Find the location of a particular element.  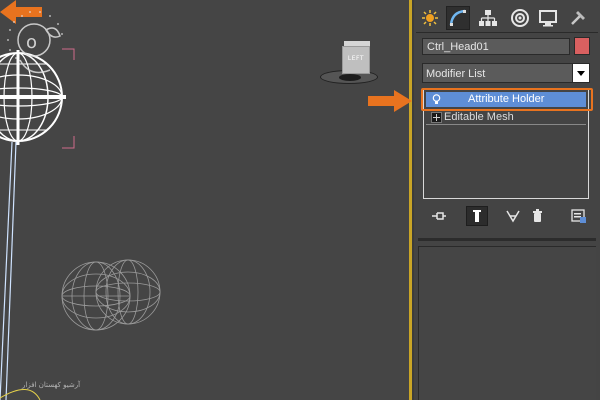

spine-bone is located at coordinates (8, 270).